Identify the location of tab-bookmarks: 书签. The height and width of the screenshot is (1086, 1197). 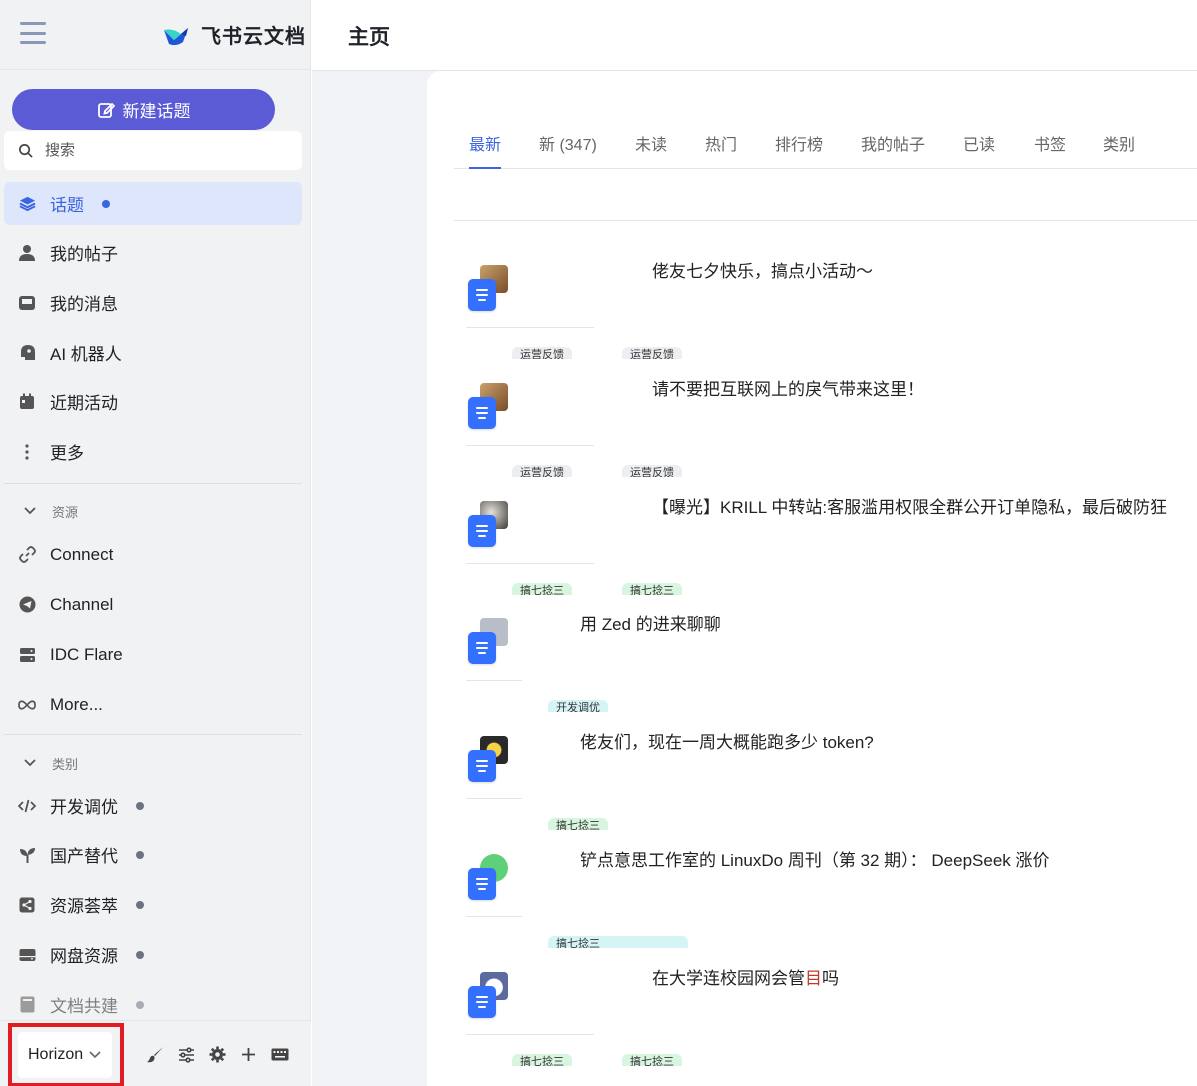
(1050, 142).